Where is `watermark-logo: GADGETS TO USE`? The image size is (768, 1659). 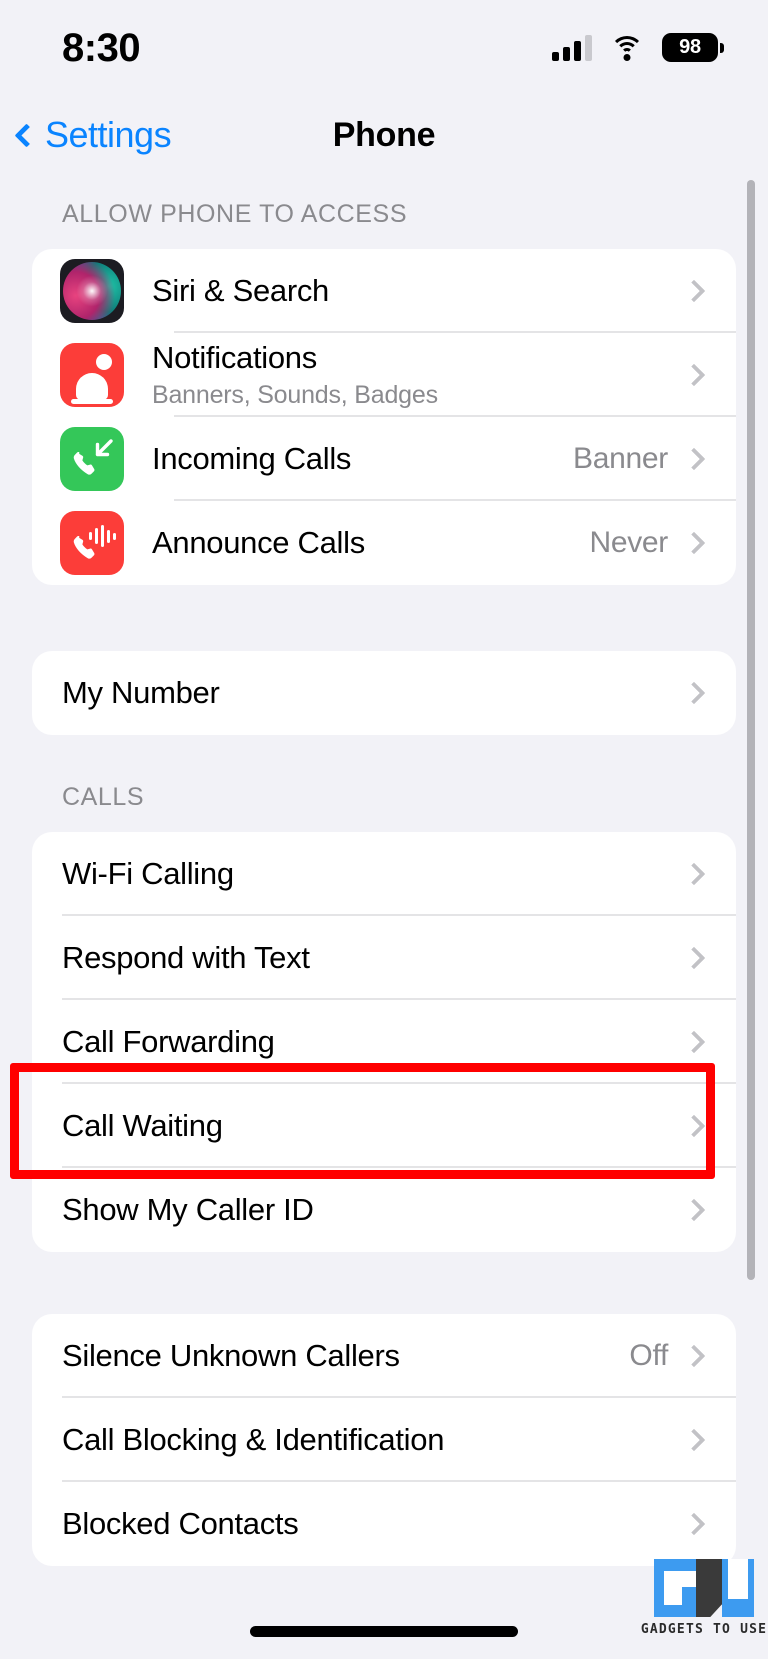
watermark-logo: GADGETS TO USE is located at coordinates (703, 1597).